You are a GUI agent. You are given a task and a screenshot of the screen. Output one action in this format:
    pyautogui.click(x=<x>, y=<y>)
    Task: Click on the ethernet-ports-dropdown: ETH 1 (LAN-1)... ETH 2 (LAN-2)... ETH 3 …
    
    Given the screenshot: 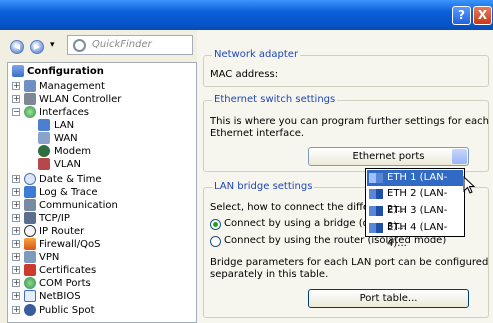 What is the action you would take?
    pyautogui.click(x=415, y=208)
    